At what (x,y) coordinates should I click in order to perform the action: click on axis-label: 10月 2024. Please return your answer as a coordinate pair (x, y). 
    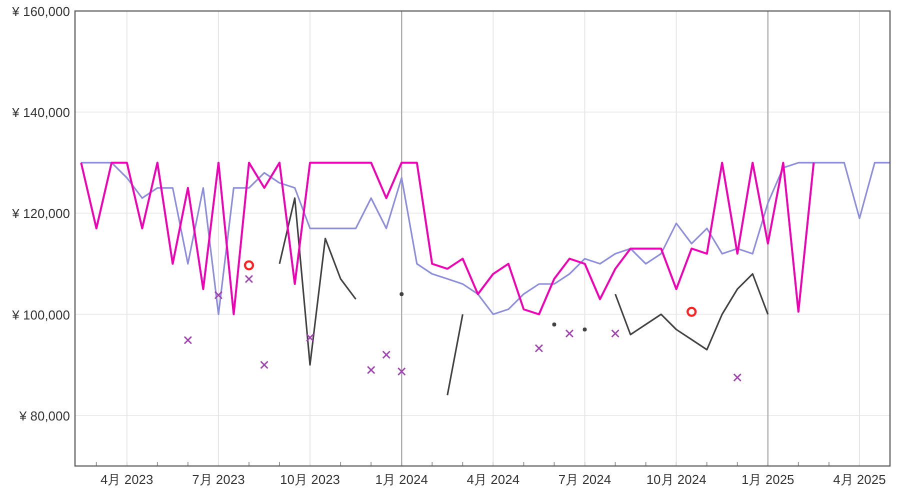
    Looking at the image, I should click on (676, 479).